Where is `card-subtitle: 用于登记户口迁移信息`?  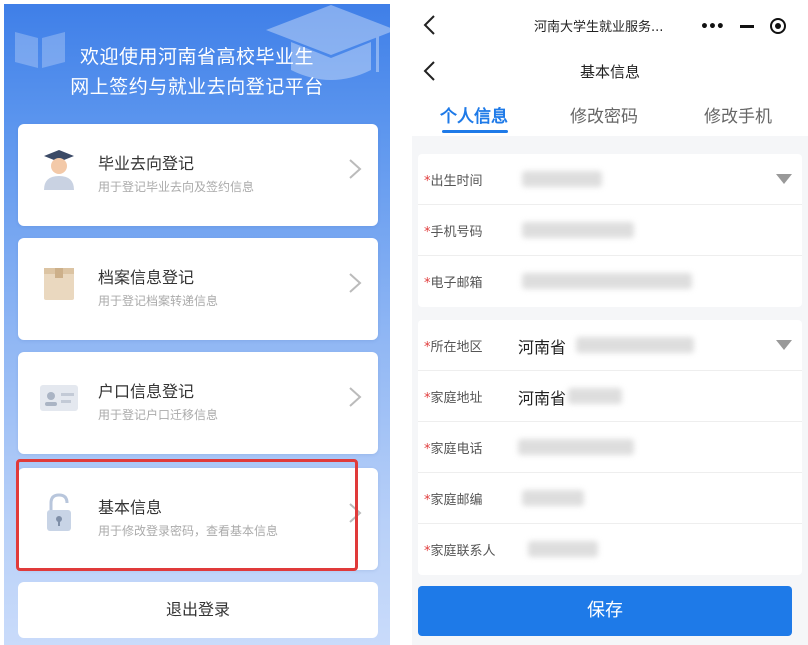 card-subtitle: 用于登记户口迁移信息 is located at coordinates (158, 415).